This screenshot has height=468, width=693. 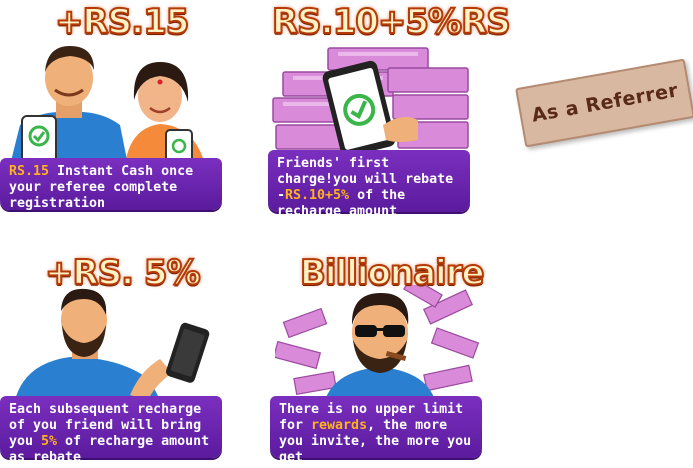 I want to click on cash-stack-phone-illustration, so click(x=370, y=101).